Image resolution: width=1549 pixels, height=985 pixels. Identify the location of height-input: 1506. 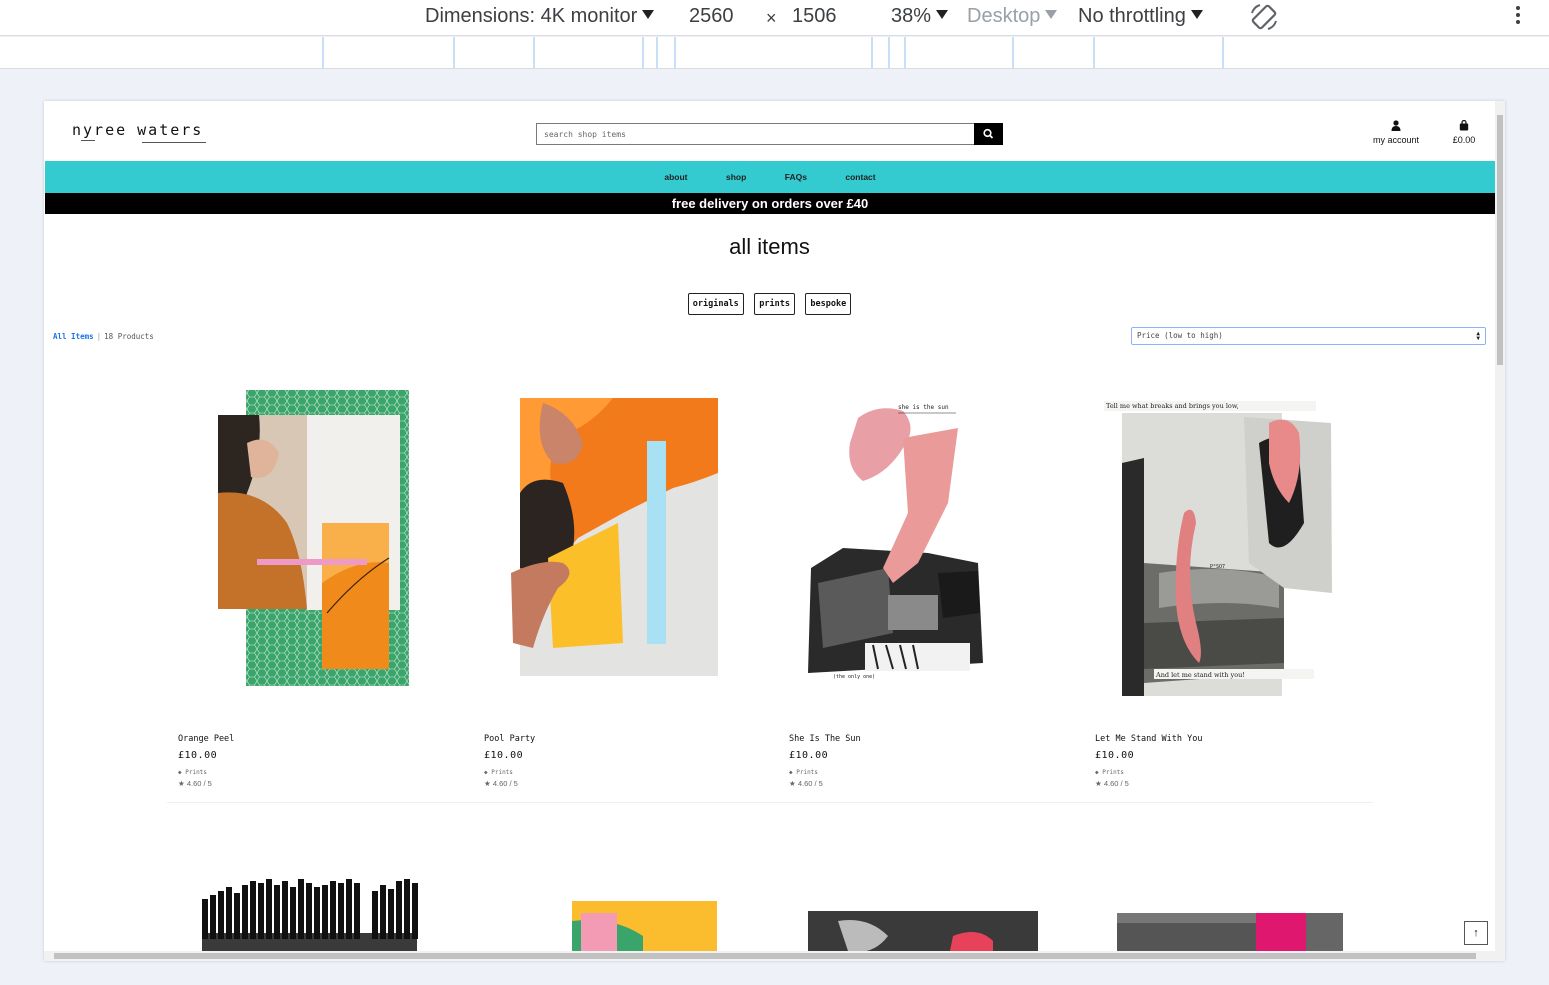
(814, 16).